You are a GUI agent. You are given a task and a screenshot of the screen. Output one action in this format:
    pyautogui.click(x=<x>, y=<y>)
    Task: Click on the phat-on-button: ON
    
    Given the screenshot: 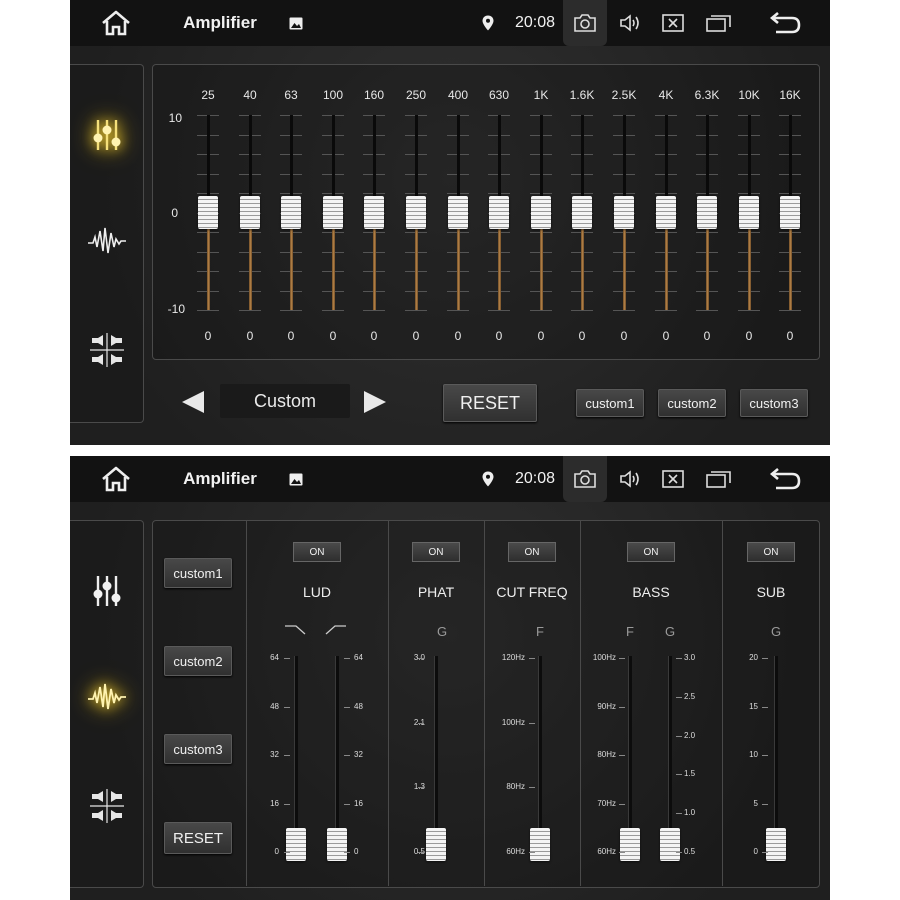 What is the action you would take?
    pyautogui.click(x=436, y=552)
    